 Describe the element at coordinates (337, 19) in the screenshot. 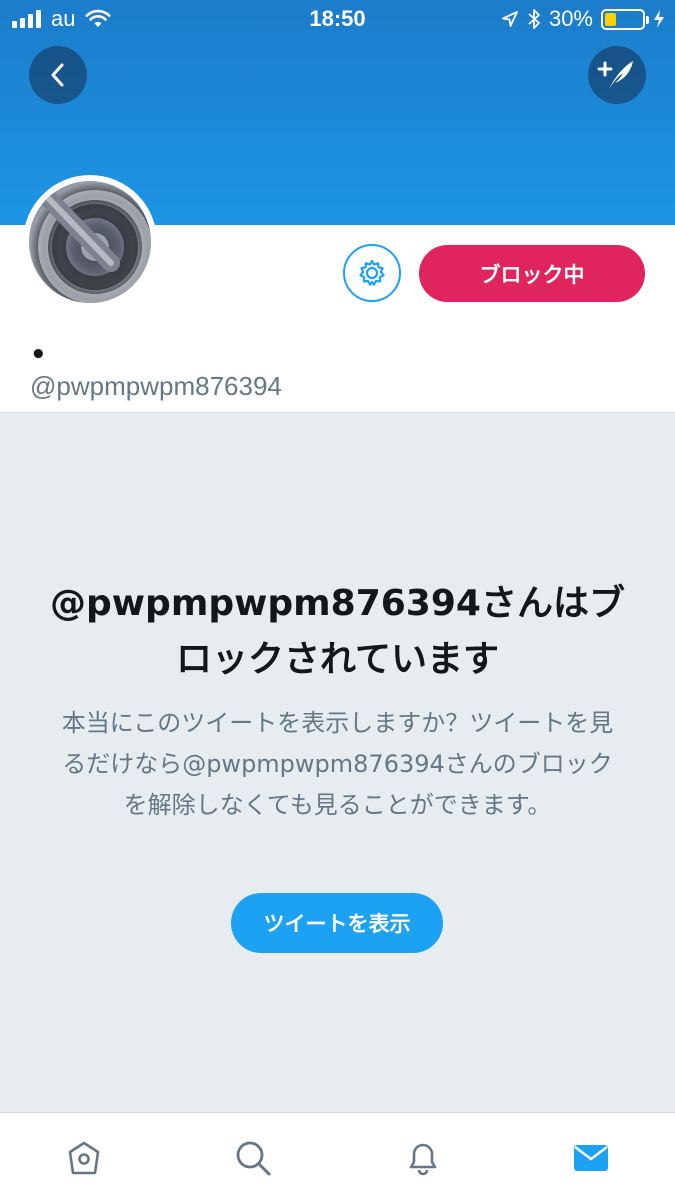

I see `status-bar: au 18:50 30%` at that location.